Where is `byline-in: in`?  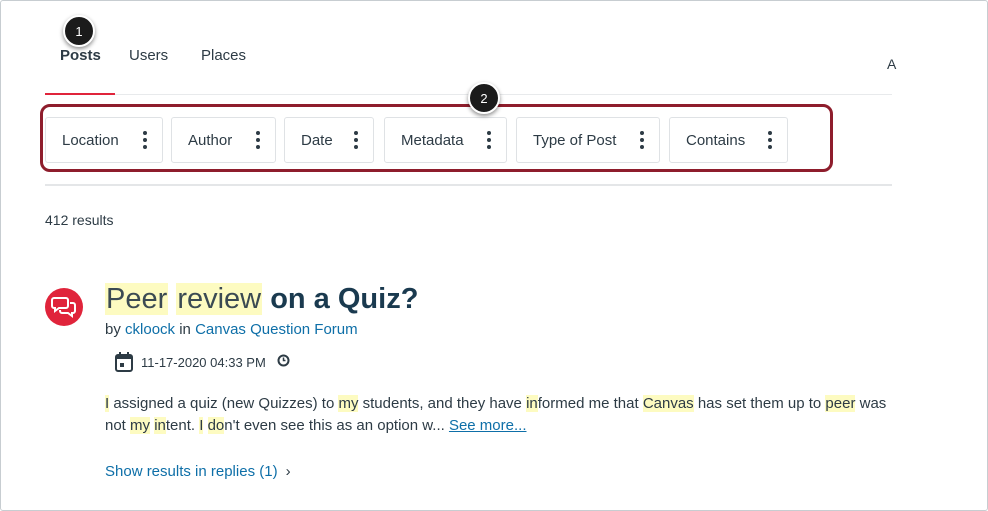
byline-in: in is located at coordinates (185, 329).